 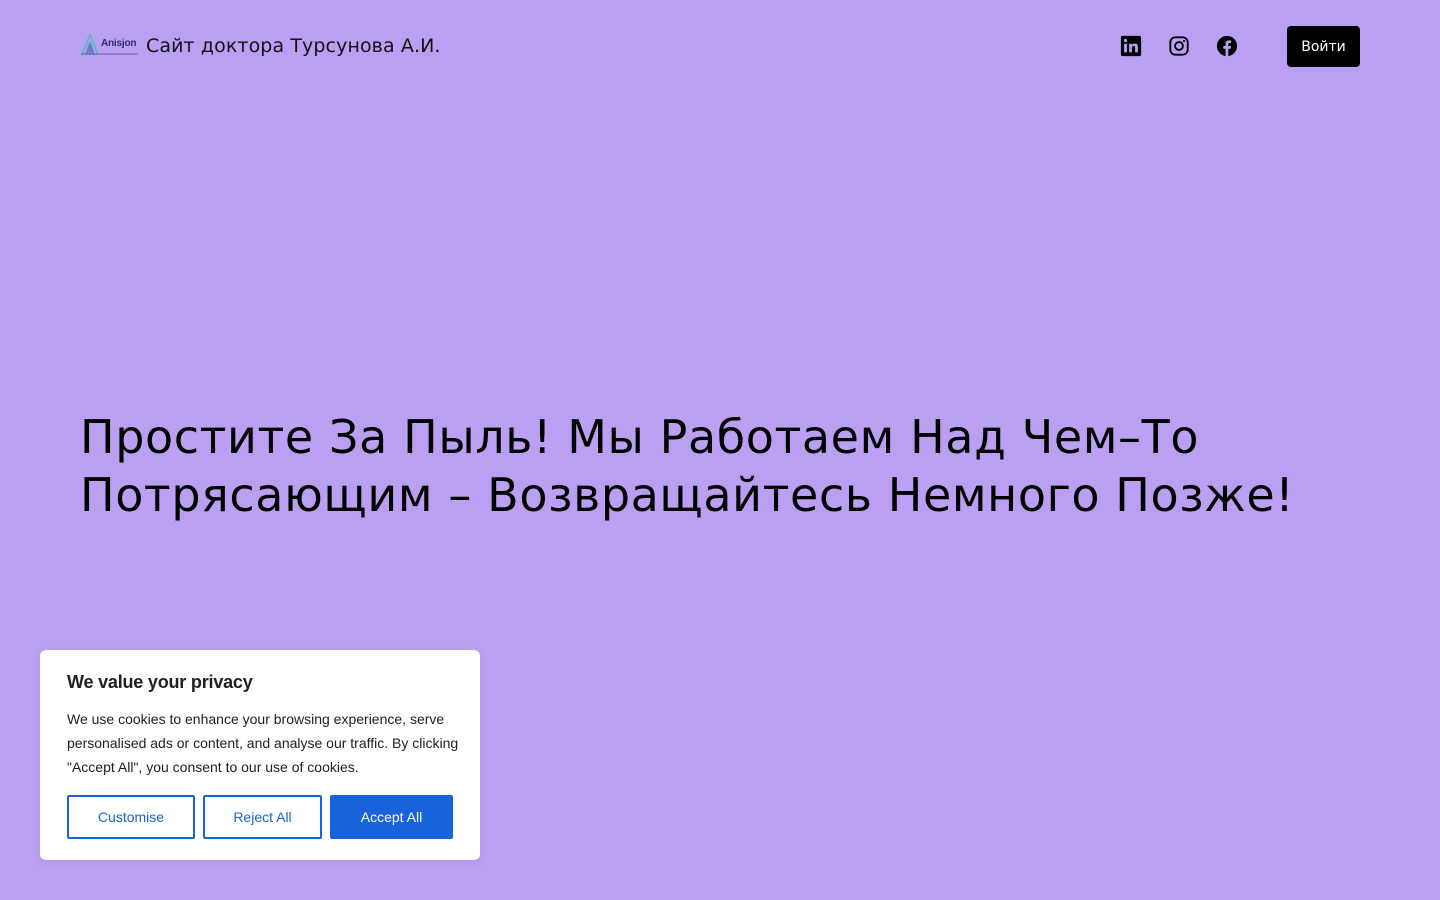 What do you see at coordinates (109, 54) in the screenshot?
I see `logo-tagline` at bounding box center [109, 54].